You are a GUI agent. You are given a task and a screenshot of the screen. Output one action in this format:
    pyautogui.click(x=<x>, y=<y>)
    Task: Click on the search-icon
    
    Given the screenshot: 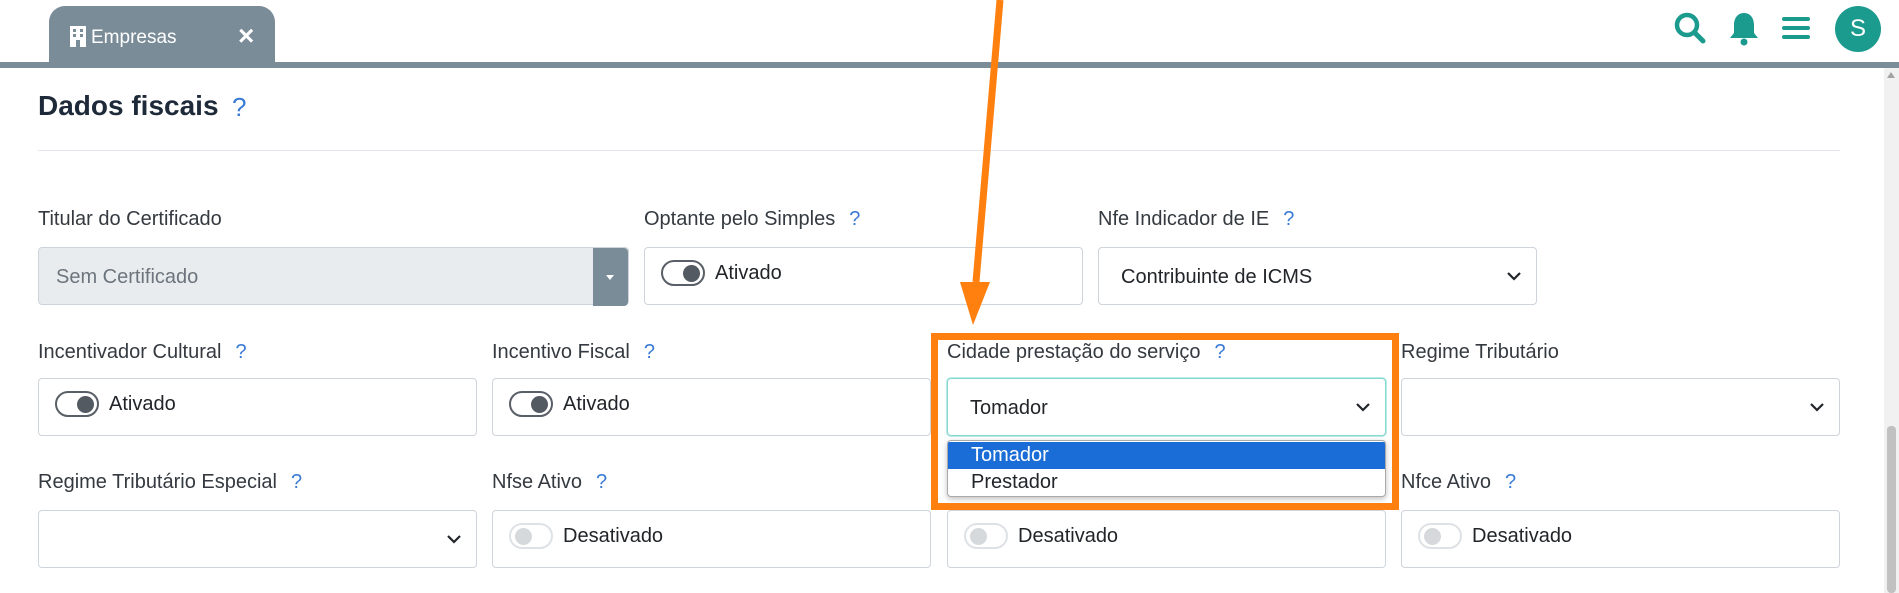 What is the action you would take?
    pyautogui.click(x=1690, y=28)
    